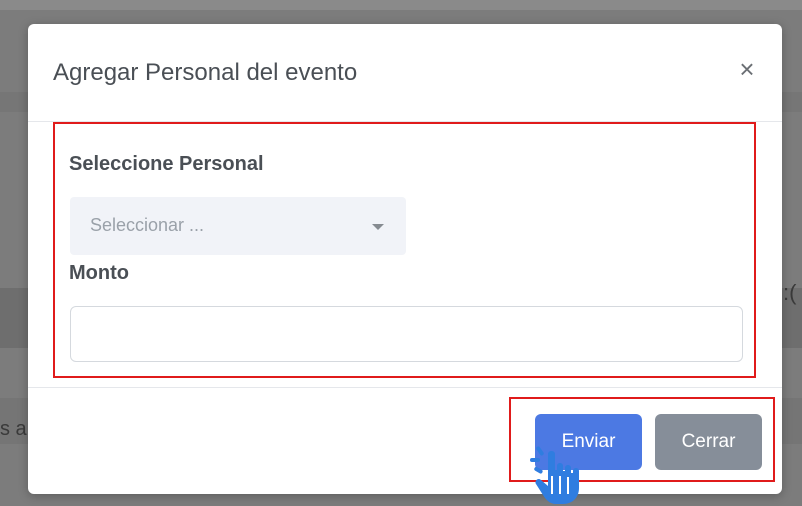 Image resolution: width=802 pixels, height=506 pixels. I want to click on modal-title: Agregar Personal del evento, so click(205, 72).